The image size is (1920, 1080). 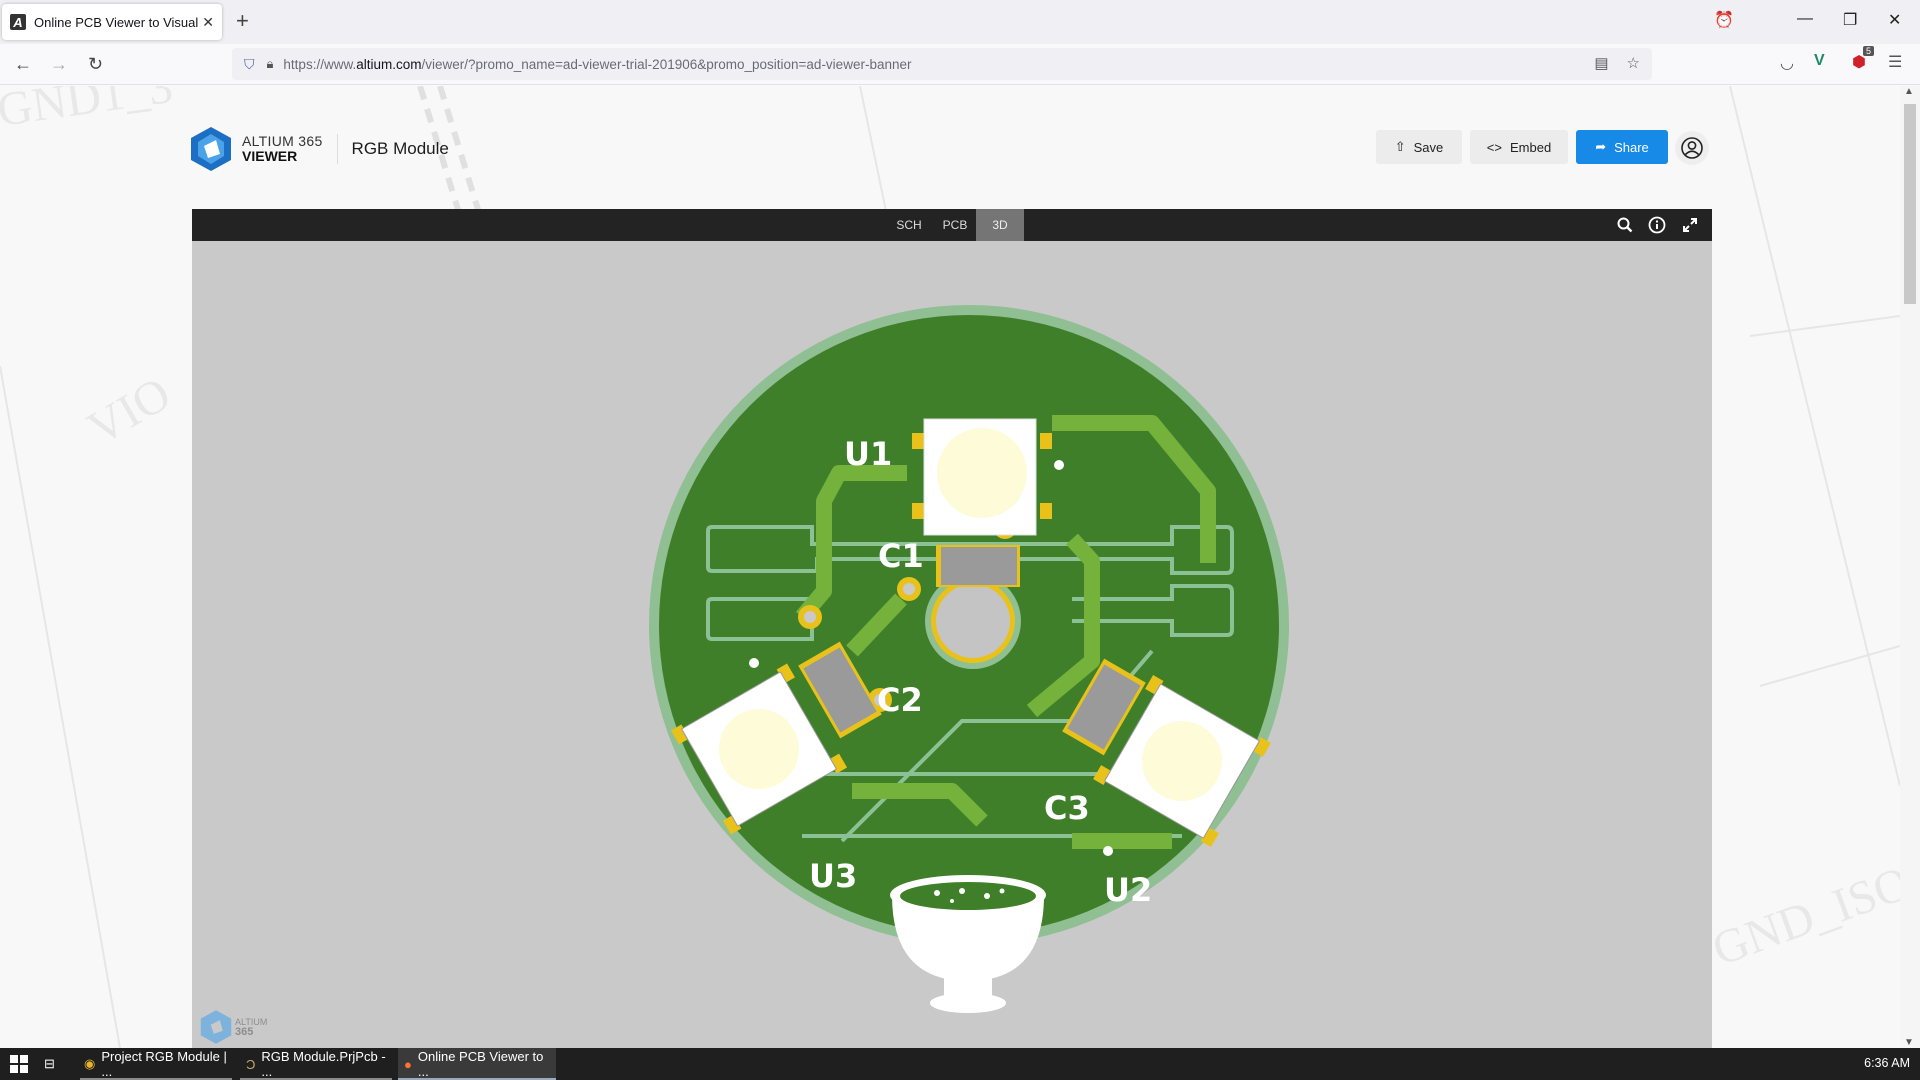 I want to click on altium-watermark-icon, so click(x=216, y=1027).